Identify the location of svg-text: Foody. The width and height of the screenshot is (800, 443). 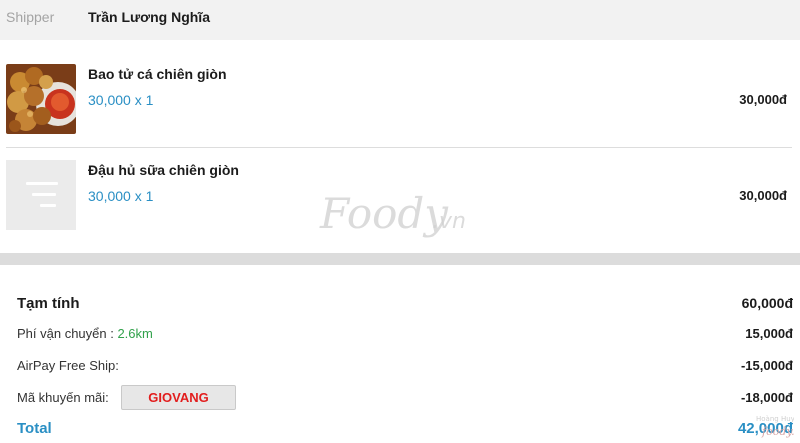
(384, 213).